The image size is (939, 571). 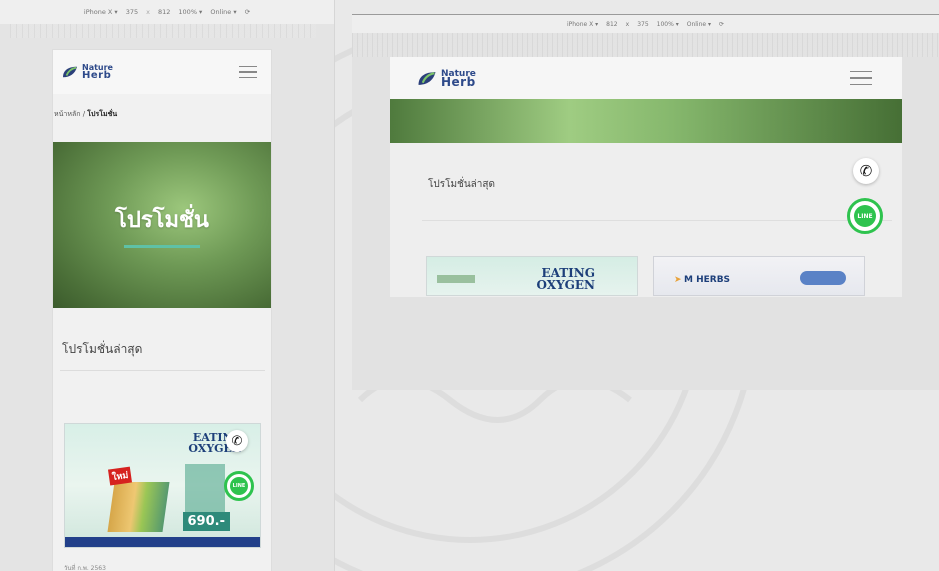 I want to click on promo-title: EATING OXYGEN, so click(x=565, y=279).